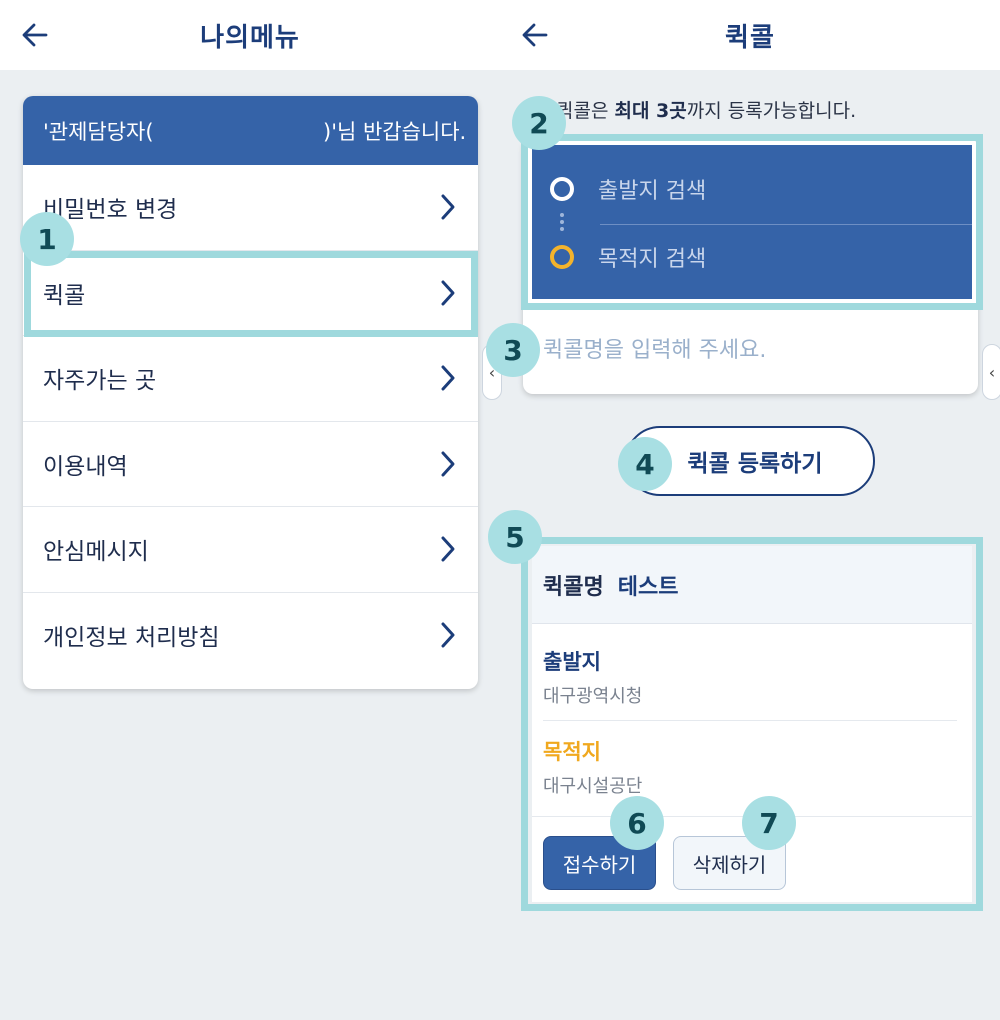 The height and width of the screenshot is (1020, 1000). What do you see at coordinates (771, 111) in the screenshot?
I see `notice-text: 까지 등록가능합니다.` at bounding box center [771, 111].